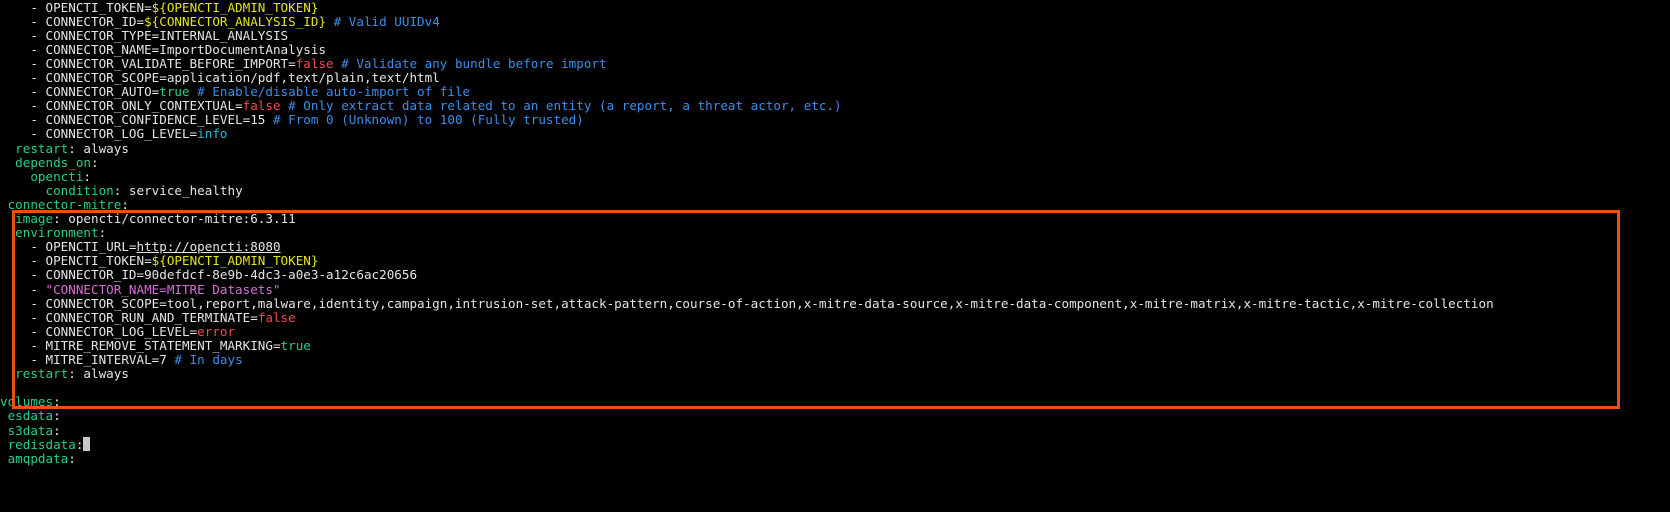  I want to click on code-line: condition: service_healthy, so click(121, 190).